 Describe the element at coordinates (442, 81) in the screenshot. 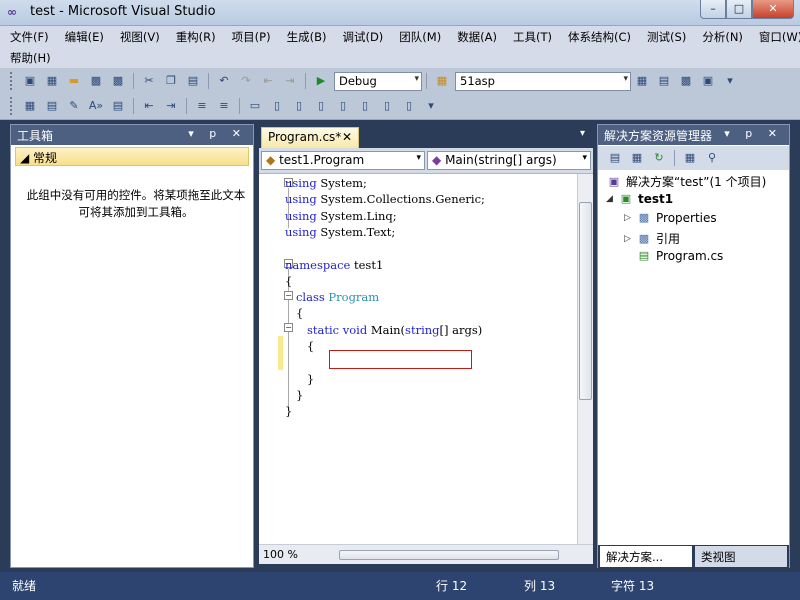

I see `find-in-files-icon: ▦` at that location.